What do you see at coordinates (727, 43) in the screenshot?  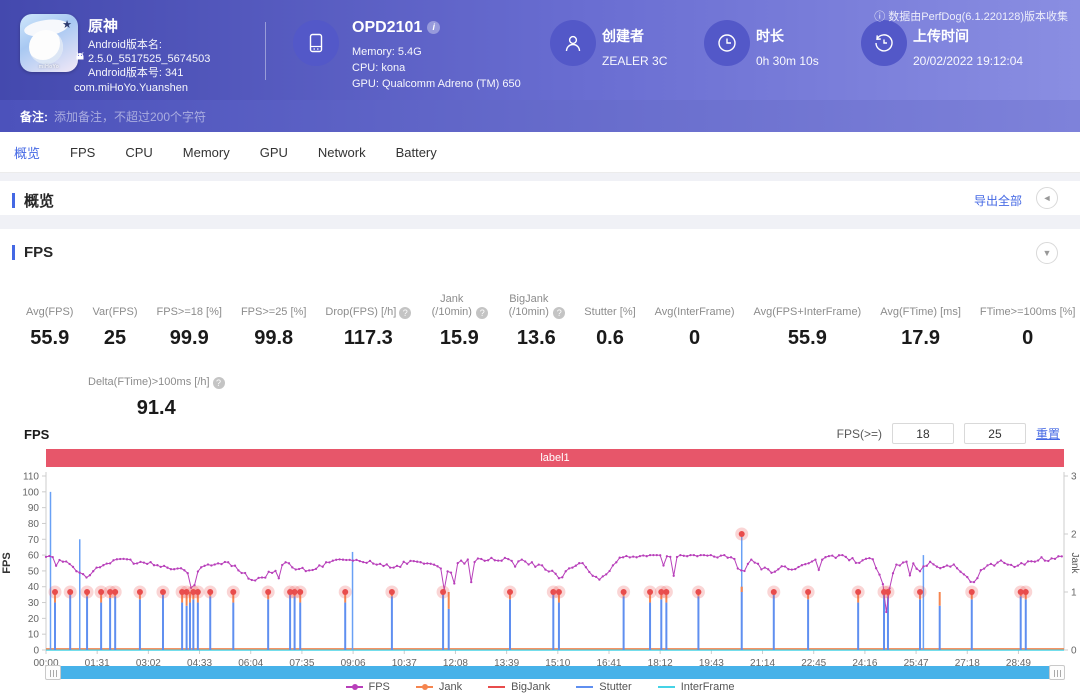 I see `duration-icon-circle` at bounding box center [727, 43].